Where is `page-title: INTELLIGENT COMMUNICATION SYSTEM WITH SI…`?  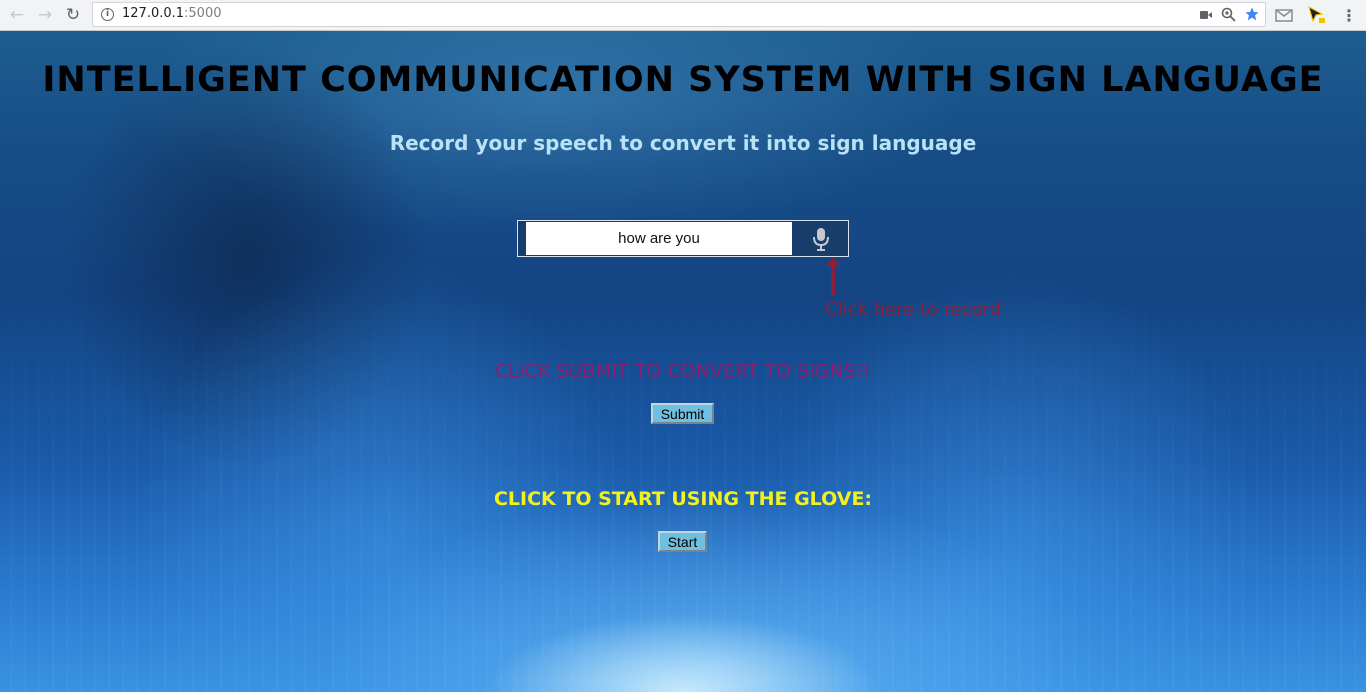 page-title: INTELLIGENT COMMUNICATION SYSTEM WITH SI… is located at coordinates (683, 80).